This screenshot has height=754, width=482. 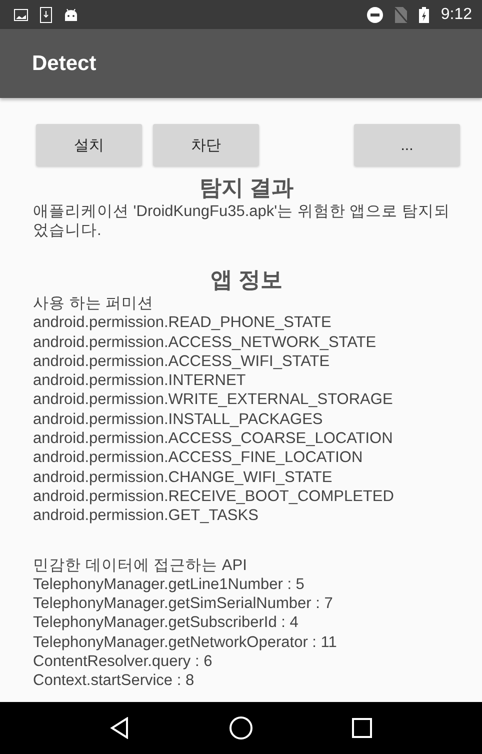 What do you see at coordinates (182, 362) in the screenshot?
I see `info-line: android.permission.ACCESS_WIFI_STATE` at bounding box center [182, 362].